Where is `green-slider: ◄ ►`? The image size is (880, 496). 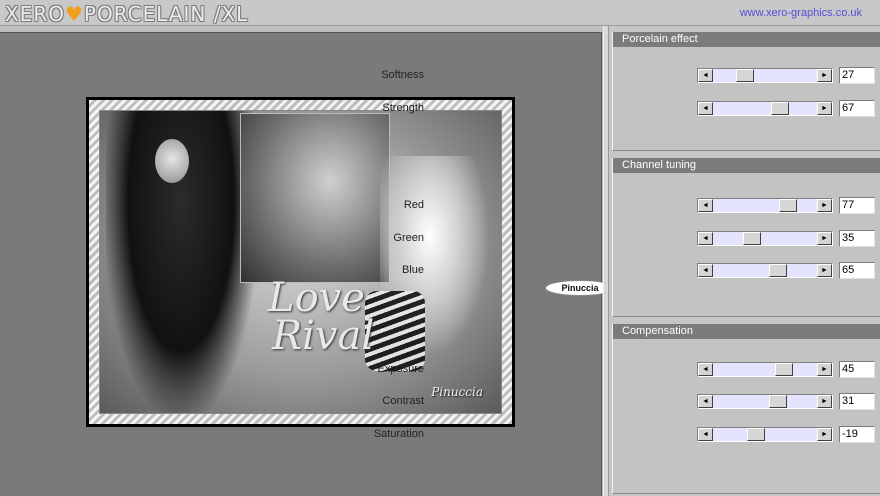
green-slider: ◄ ► is located at coordinates (765, 238).